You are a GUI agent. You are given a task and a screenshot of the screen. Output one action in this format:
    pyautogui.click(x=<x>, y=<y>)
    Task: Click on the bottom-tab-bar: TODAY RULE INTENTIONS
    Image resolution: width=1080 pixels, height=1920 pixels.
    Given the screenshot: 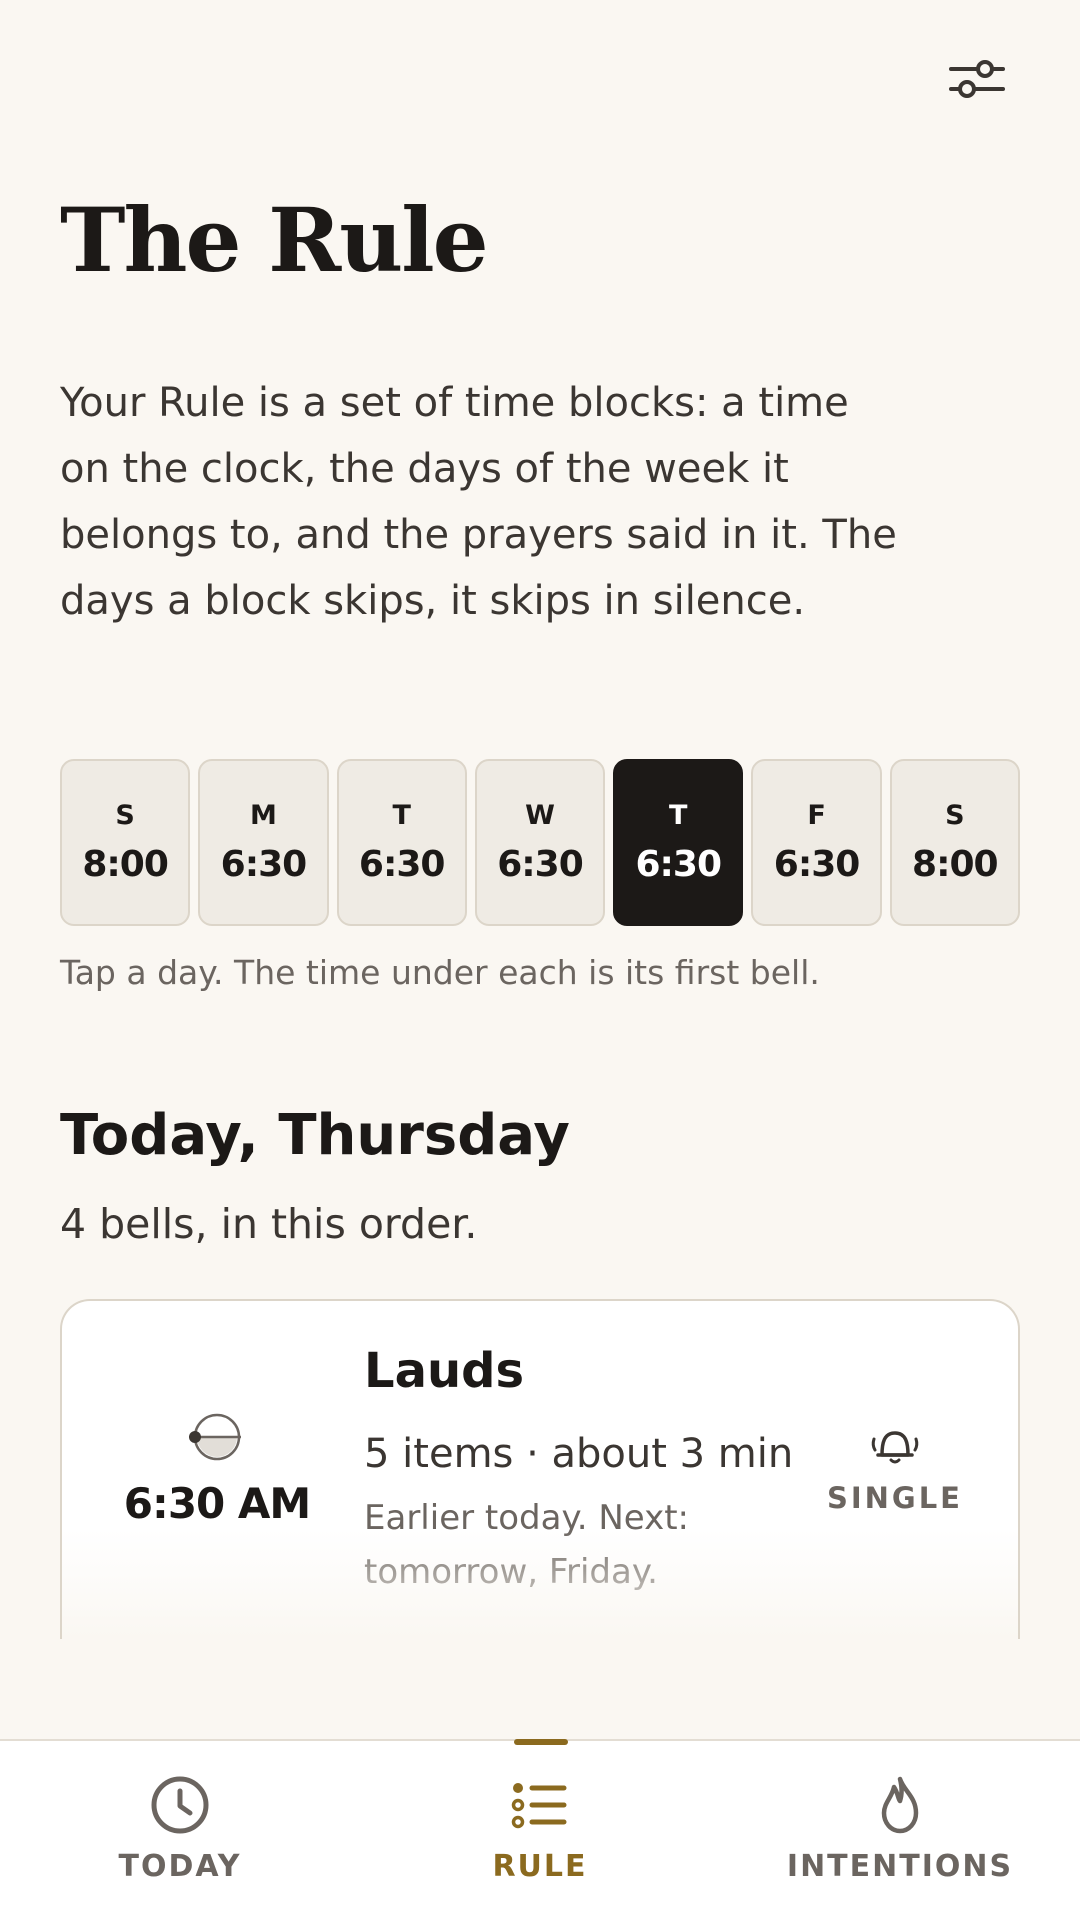 What is the action you would take?
    pyautogui.click(x=540, y=1829)
    